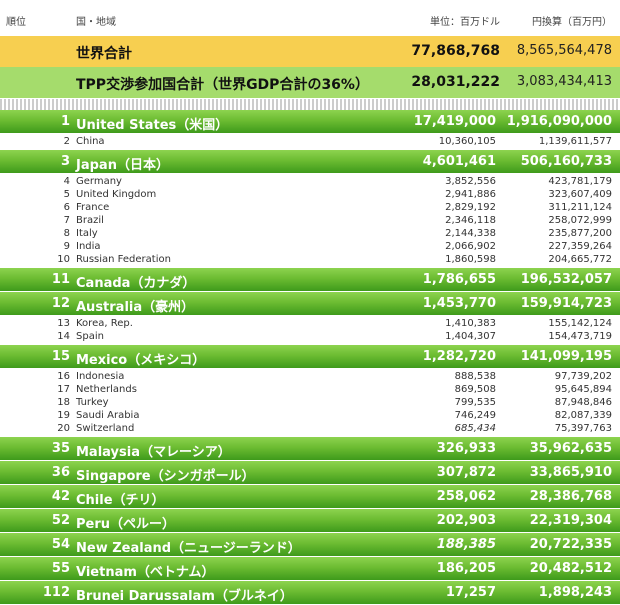  I want to click on country-name: Korea, Rep., so click(104, 323).